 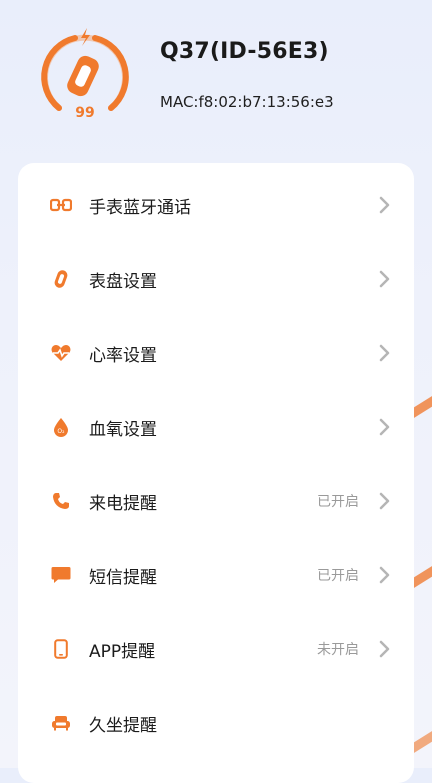 I want to click on menu-item-label: 表盘设置, so click(x=123, y=281).